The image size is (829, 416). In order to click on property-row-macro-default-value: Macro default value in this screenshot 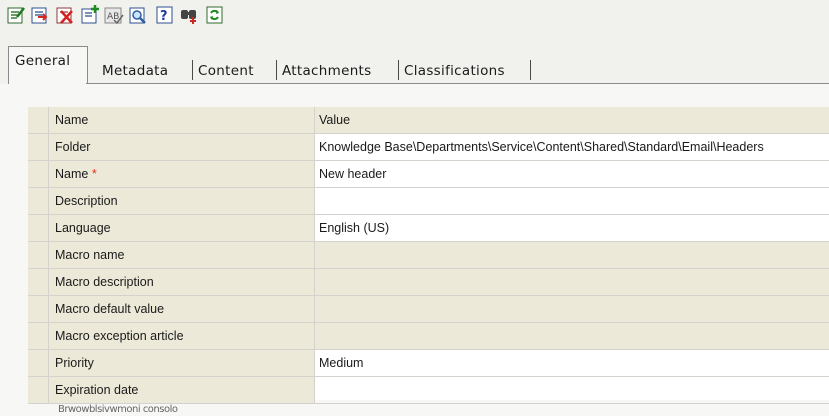, I will do `click(428, 309)`.